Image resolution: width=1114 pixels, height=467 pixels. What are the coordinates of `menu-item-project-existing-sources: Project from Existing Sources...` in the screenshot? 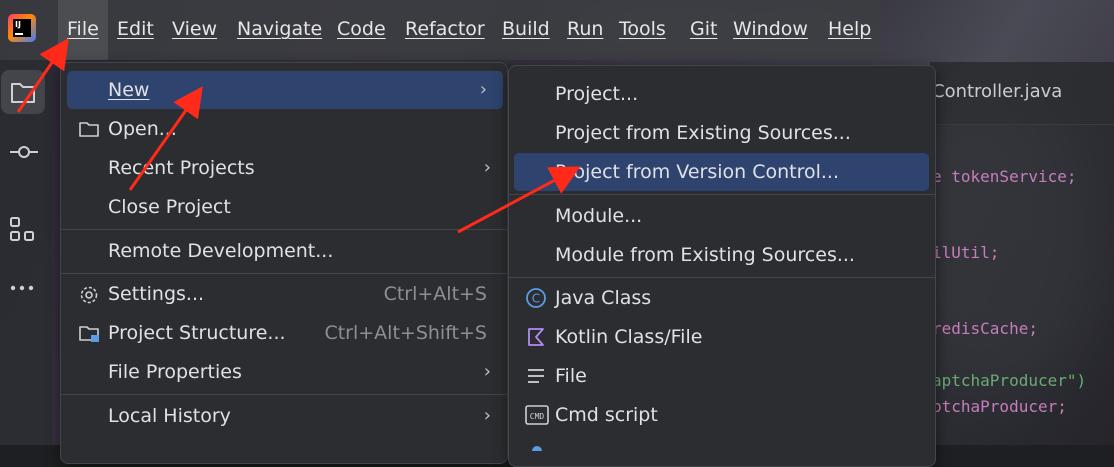 It's located at (722, 133).